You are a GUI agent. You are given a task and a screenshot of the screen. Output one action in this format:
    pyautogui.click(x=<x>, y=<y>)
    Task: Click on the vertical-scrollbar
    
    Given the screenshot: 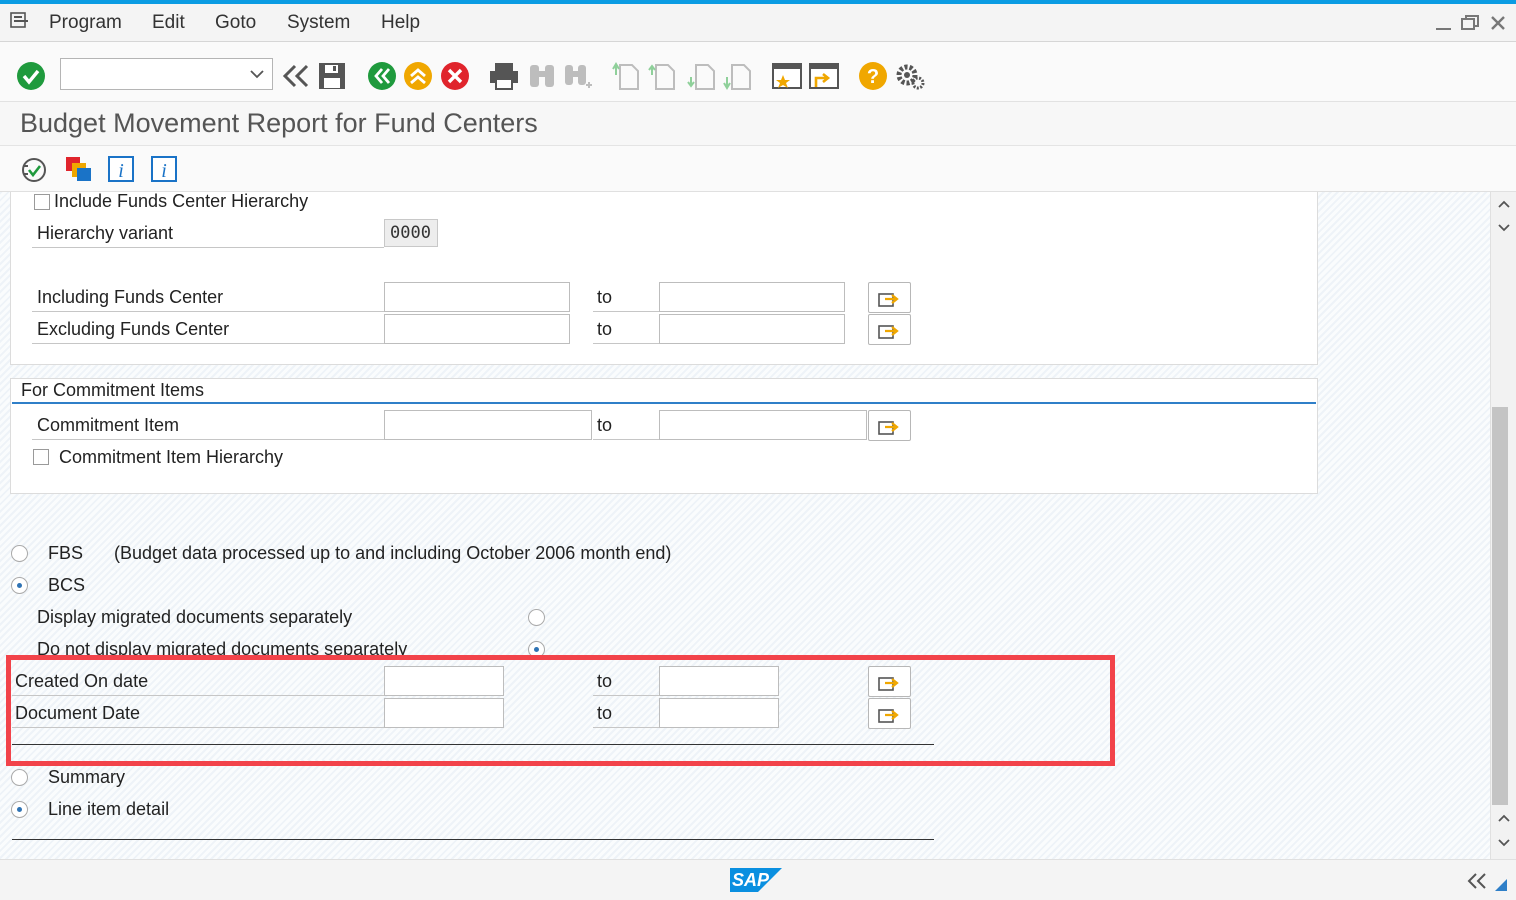 What is the action you would take?
    pyautogui.click(x=1503, y=525)
    